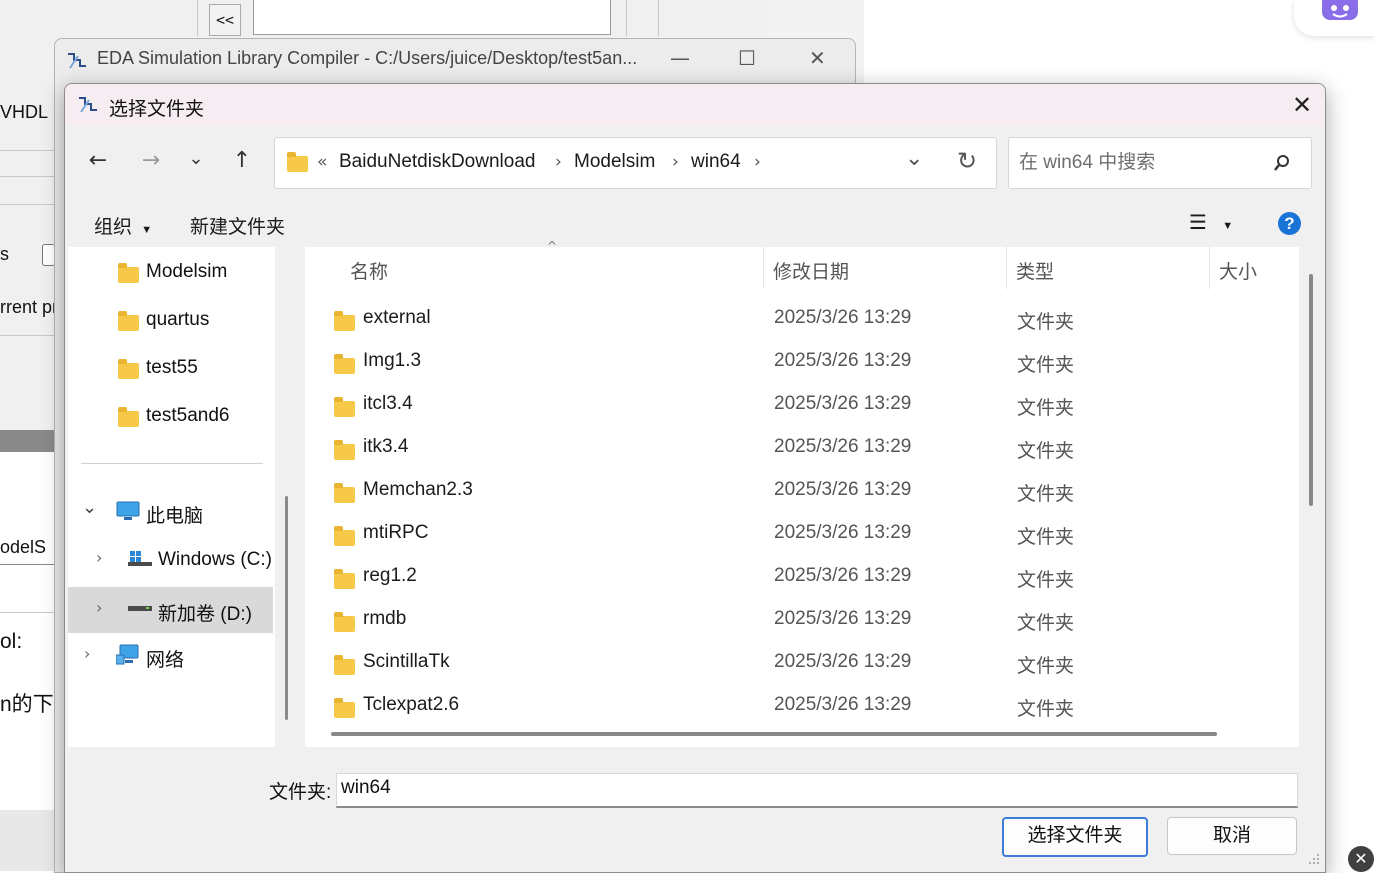 The image size is (1375, 873). What do you see at coordinates (805, 621) in the screenshot?
I see `table-row: rmdb 2025/3/26 13:29 文件夹` at bounding box center [805, 621].